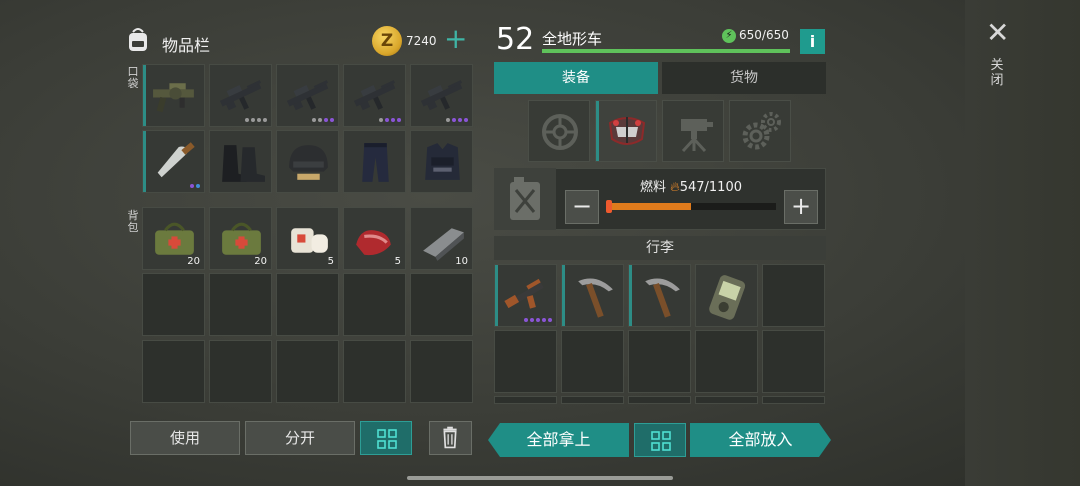 The height and width of the screenshot is (486, 1080). I want to click on fuel-label: 燃料, so click(653, 187).